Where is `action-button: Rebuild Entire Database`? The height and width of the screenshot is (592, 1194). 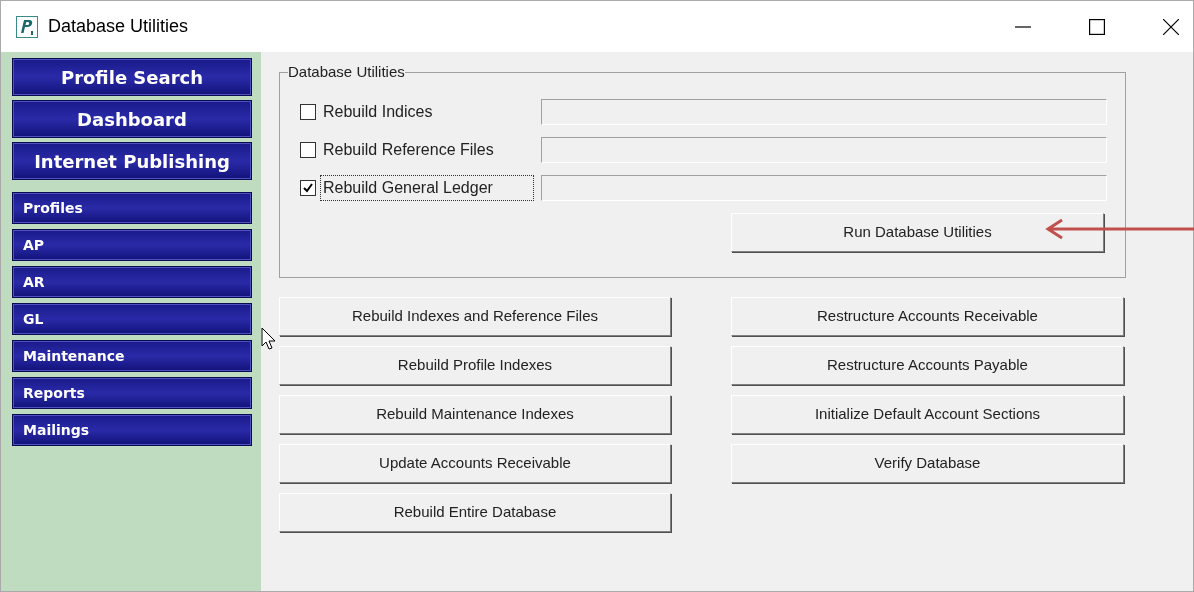
action-button: Rebuild Entire Database is located at coordinates (475, 512).